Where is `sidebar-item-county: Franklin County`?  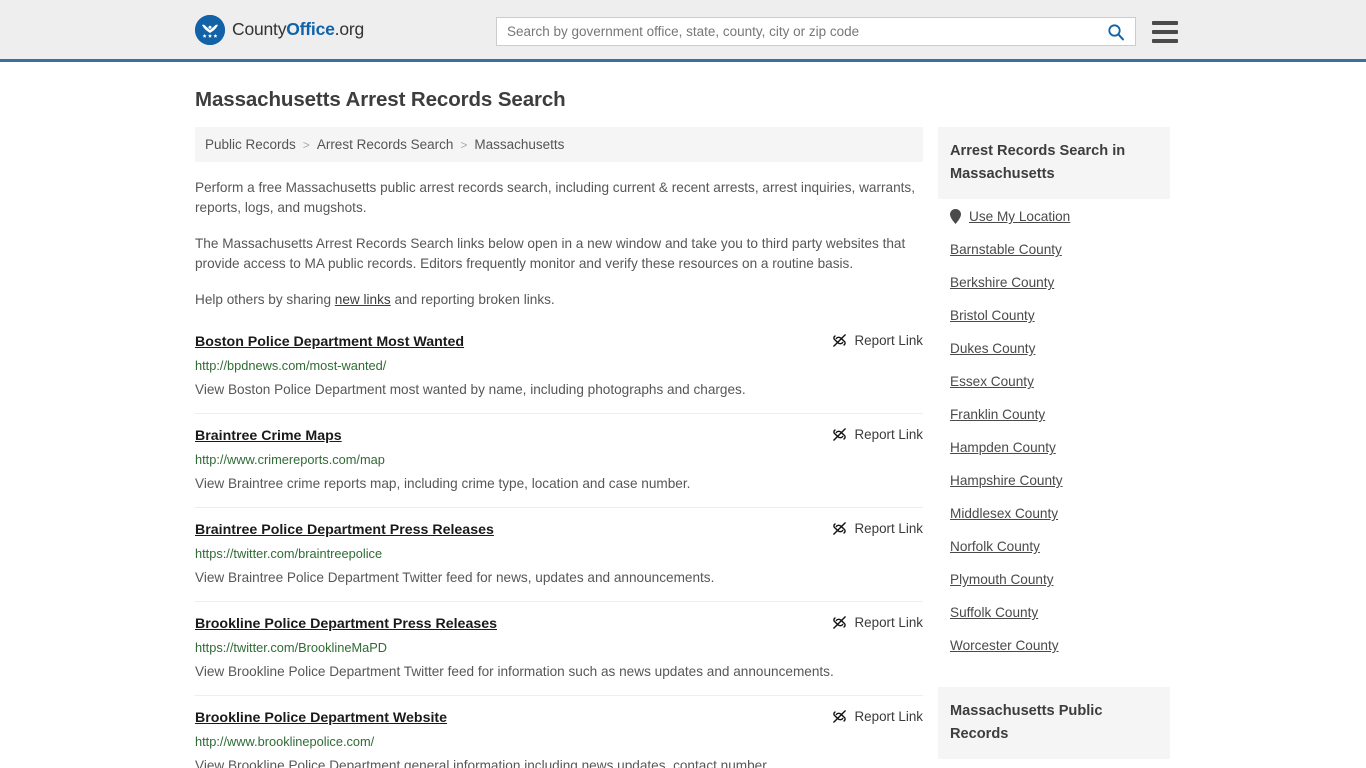 sidebar-item-county: Franklin County is located at coordinates (1054, 413).